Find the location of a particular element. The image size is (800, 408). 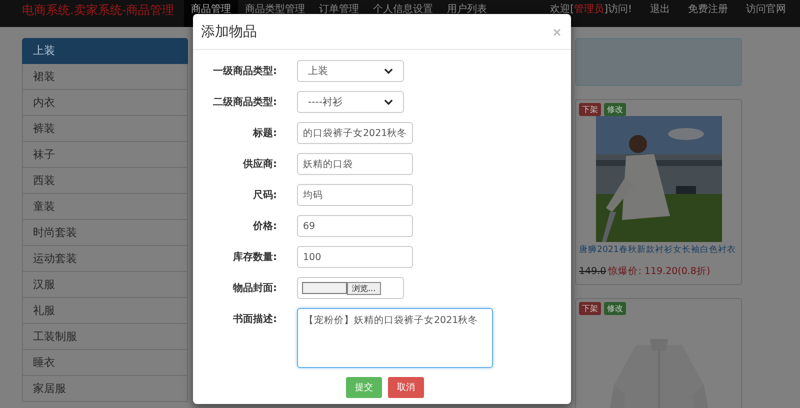

sidebar-item: 家居服 is located at coordinates (105, 389).